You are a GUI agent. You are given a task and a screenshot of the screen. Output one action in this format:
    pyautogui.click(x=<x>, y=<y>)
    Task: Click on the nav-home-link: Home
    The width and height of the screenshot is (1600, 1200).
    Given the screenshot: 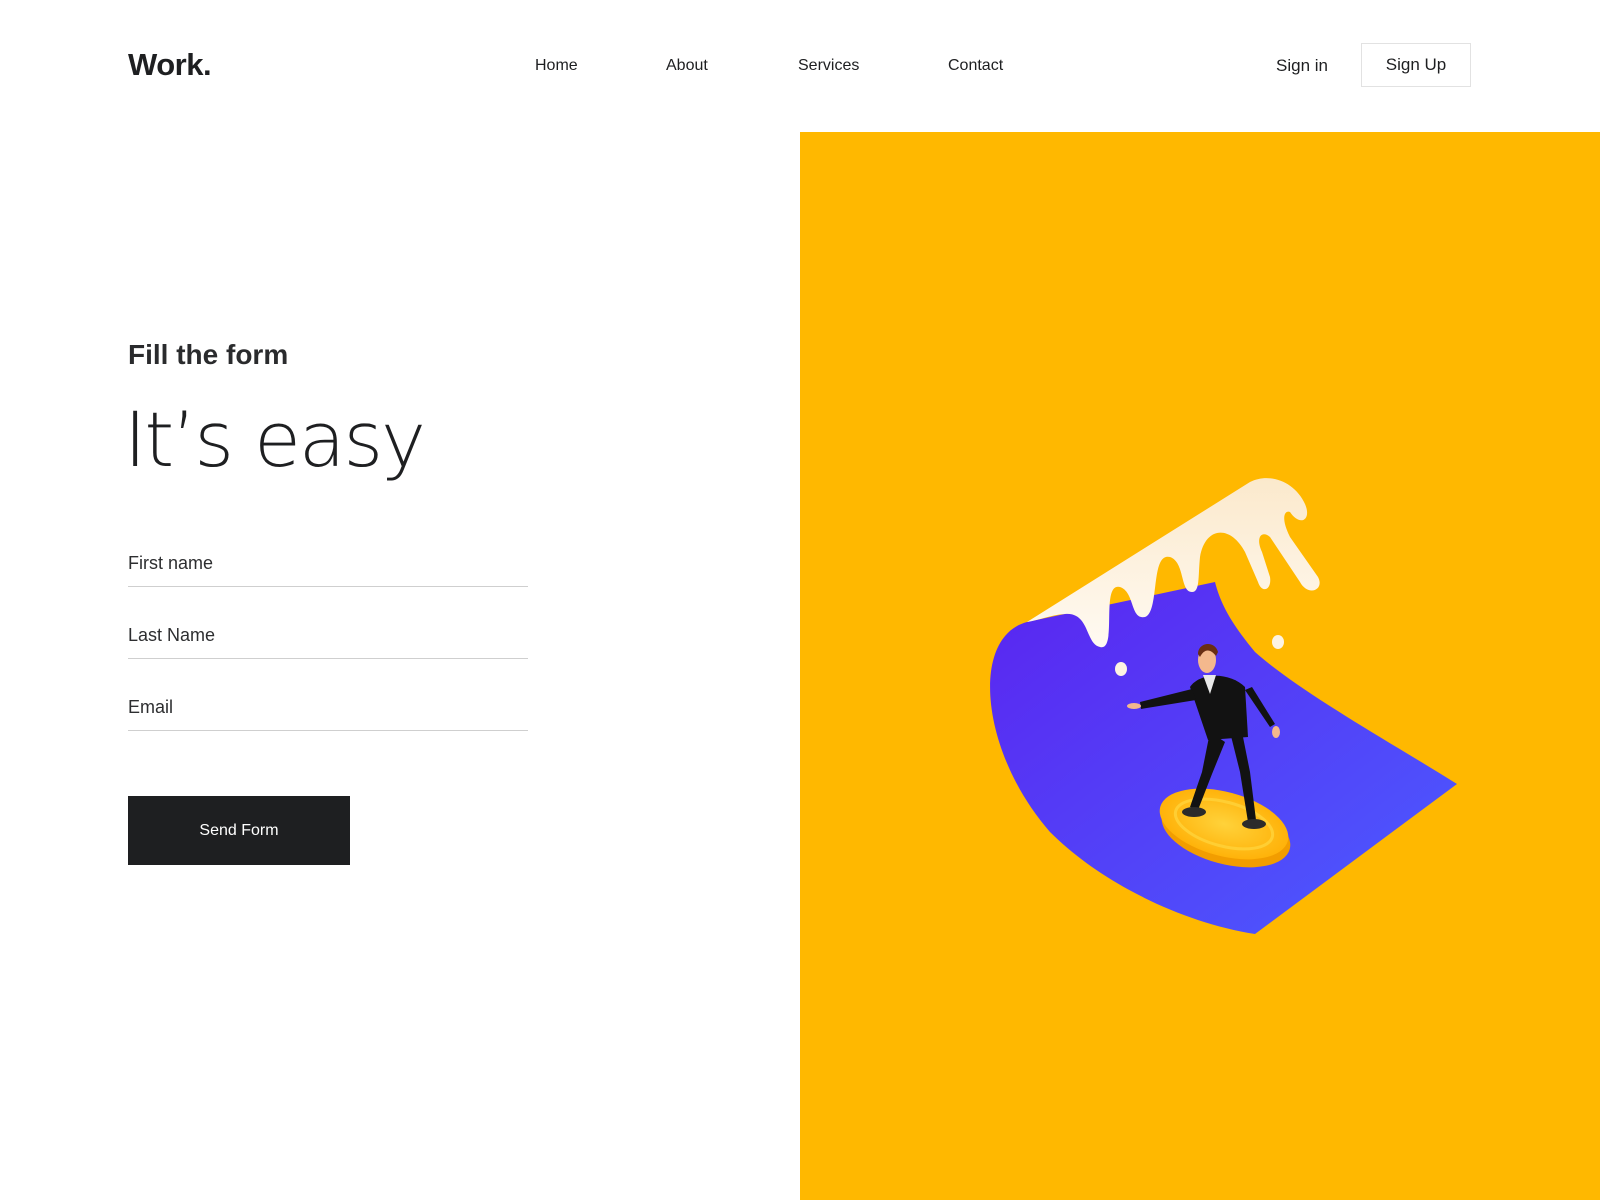 What is the action you would take?
    pyautogui.click(x=556, y=66)
    